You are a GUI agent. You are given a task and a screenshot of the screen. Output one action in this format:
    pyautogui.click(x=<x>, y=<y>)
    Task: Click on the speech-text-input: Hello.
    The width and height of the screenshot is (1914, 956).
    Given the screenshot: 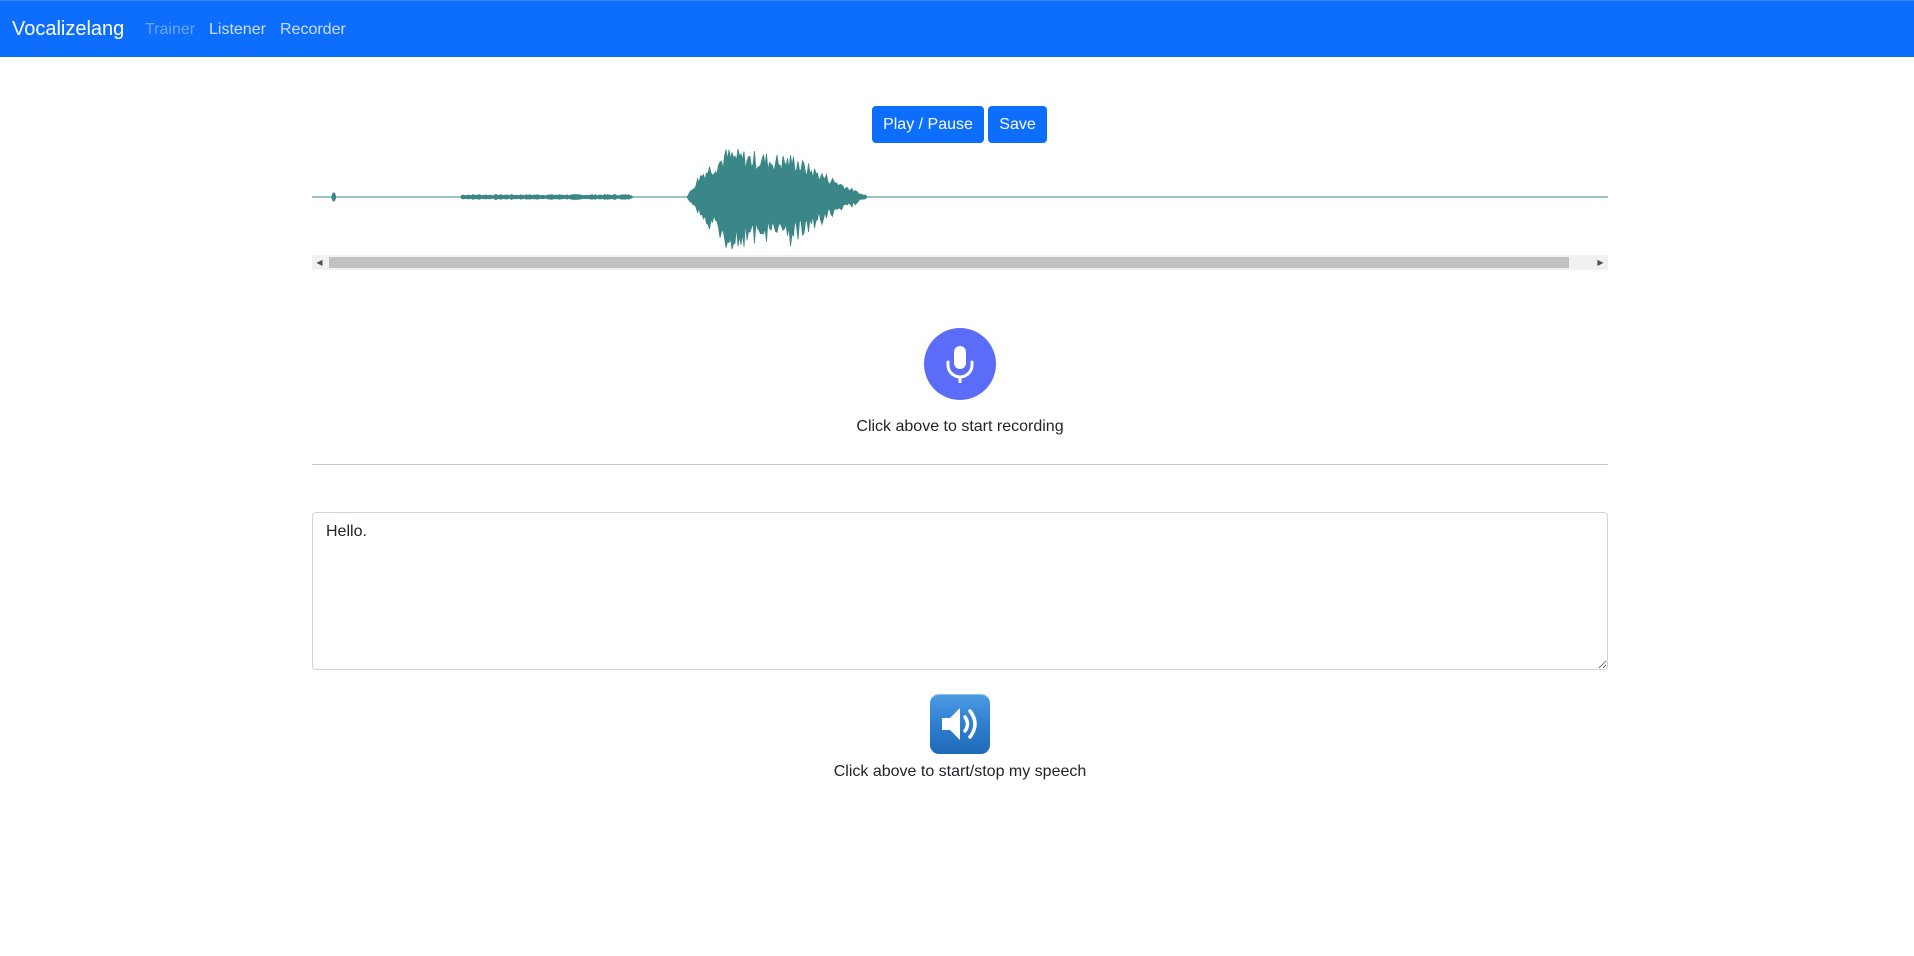 What is the action you would take?
    pyautogui.click(x=960, y=591)
    